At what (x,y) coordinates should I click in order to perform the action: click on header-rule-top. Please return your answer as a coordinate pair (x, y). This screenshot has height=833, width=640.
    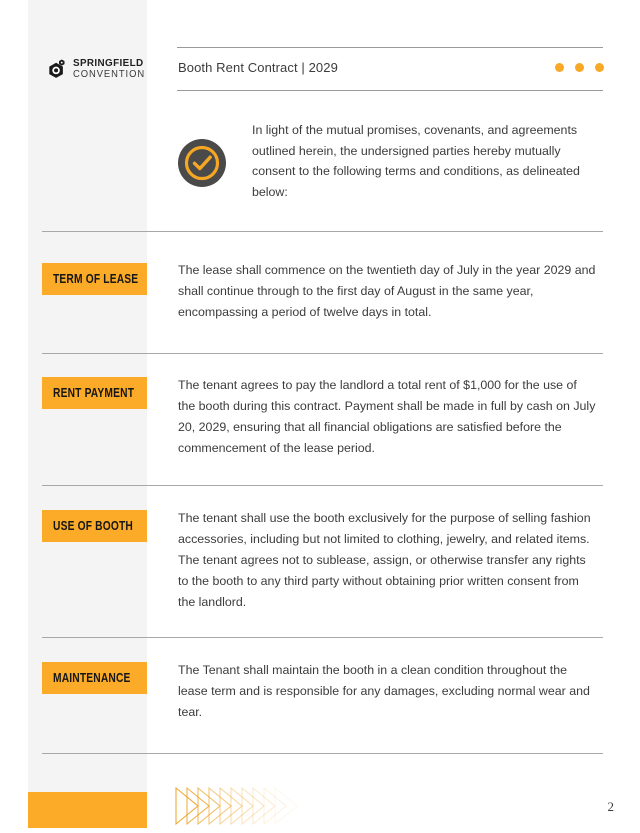
    Looking at the image, I should click on (390, 47).